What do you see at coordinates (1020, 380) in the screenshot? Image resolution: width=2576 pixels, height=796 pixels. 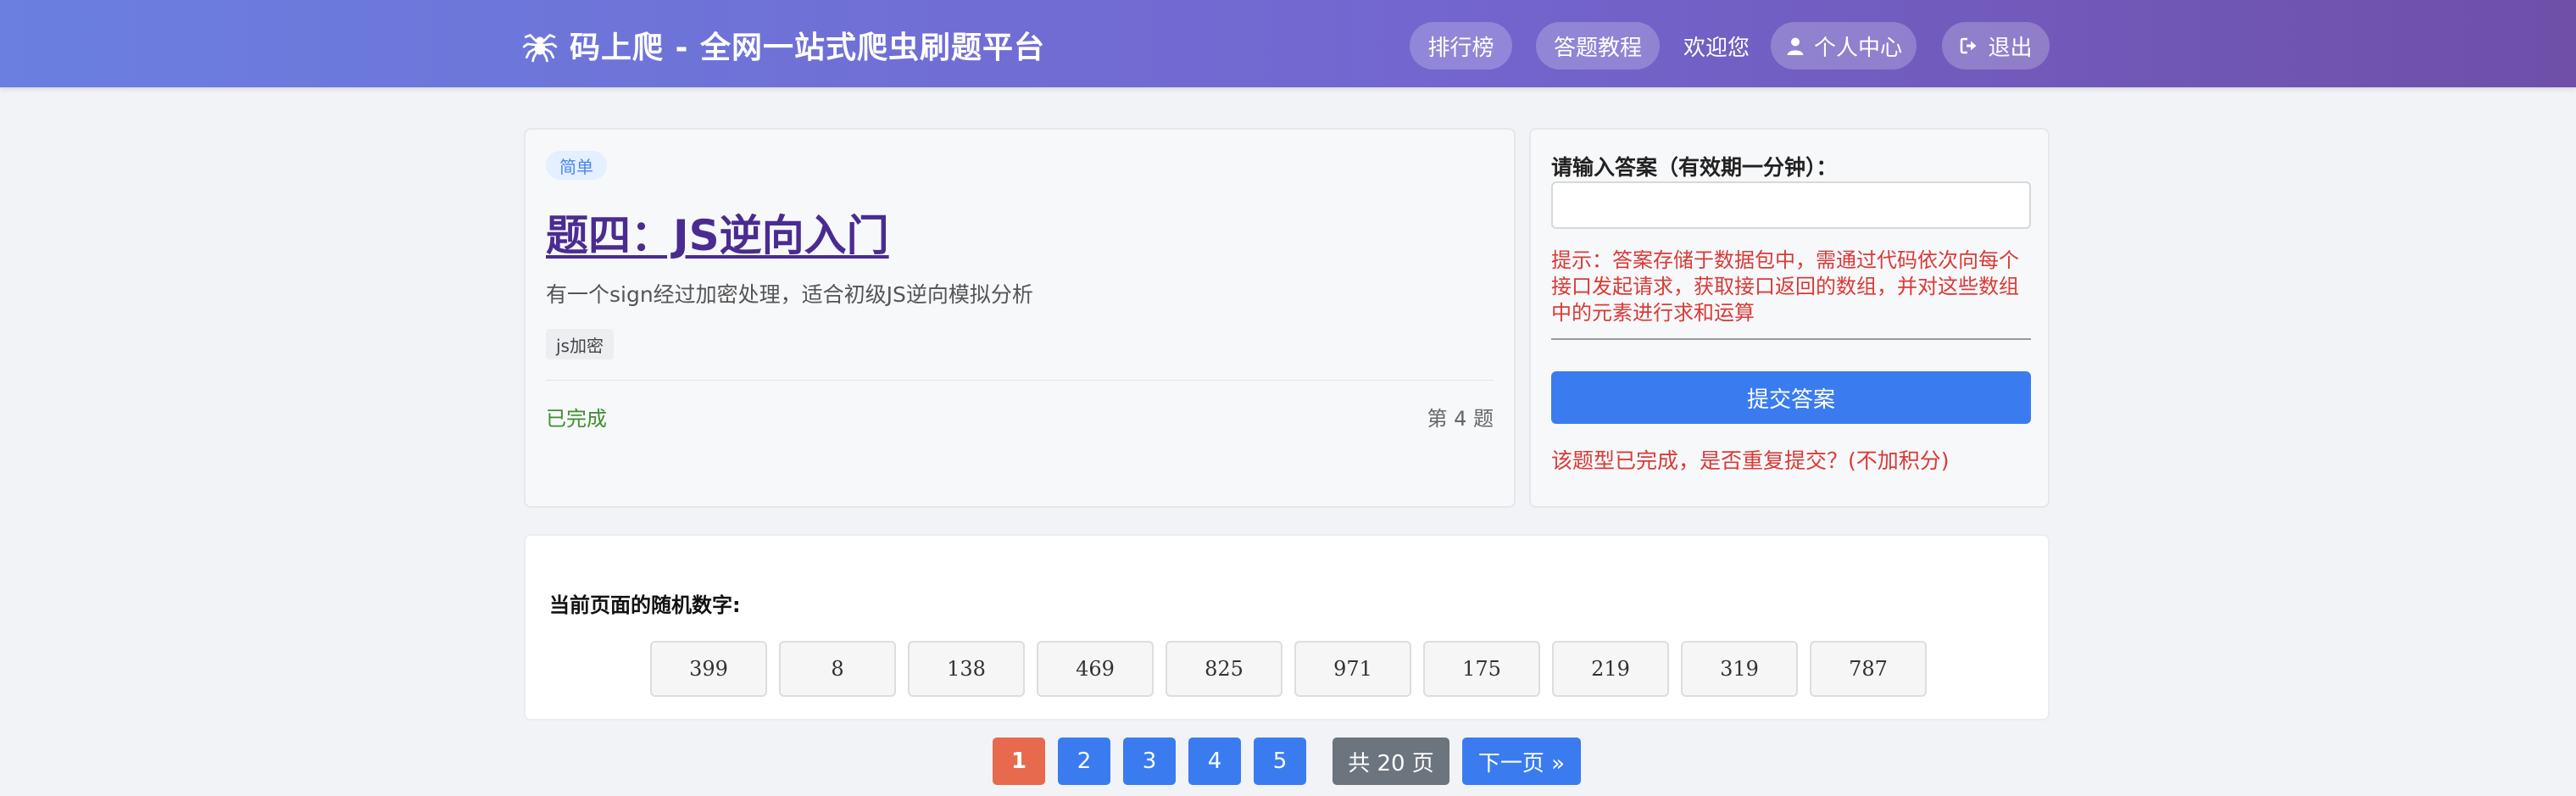 I see `card-divider` at bounding box center [1020, 380].